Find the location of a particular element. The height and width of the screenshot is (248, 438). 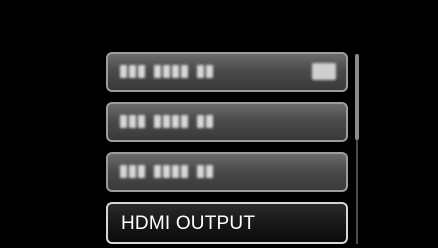

menu-item-label: HDMI OUTPUT is located at coordinates (188, 223).